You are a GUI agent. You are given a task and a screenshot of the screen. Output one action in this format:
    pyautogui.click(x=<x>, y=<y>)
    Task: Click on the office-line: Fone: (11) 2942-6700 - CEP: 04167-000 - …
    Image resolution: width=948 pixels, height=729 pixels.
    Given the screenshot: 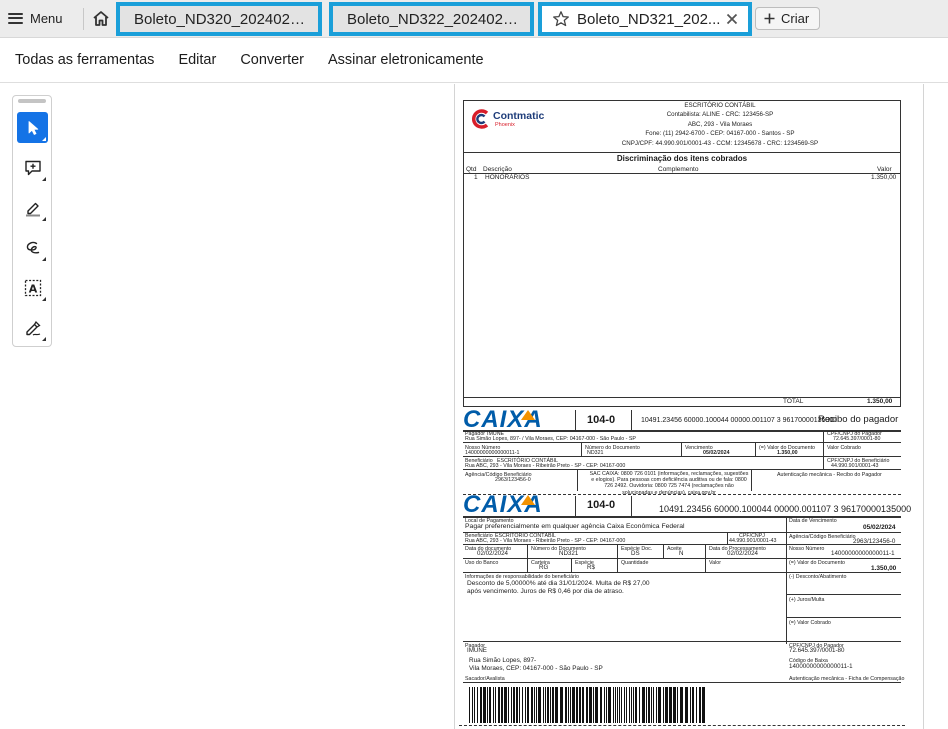 What is the action you would take?
    pyautogui.click(x=720, y=134)
    